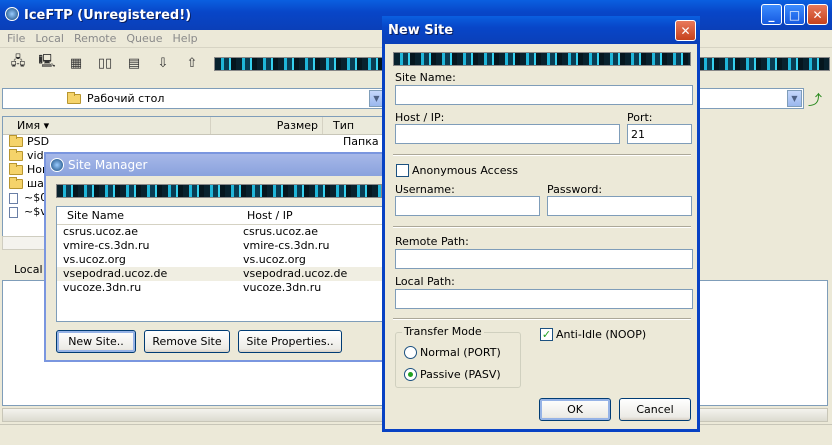 The width and height of the screenshot is (832, 445). Describe the element at coordinates (619, 206) in the screenshot. I see `password-input` at that location.